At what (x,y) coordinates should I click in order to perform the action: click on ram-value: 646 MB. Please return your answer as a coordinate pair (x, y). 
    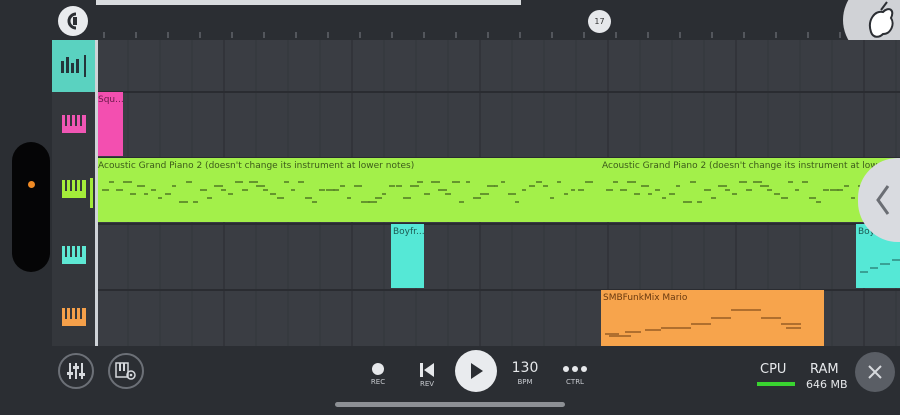
    Looking at the image, I should click on (827, 384).